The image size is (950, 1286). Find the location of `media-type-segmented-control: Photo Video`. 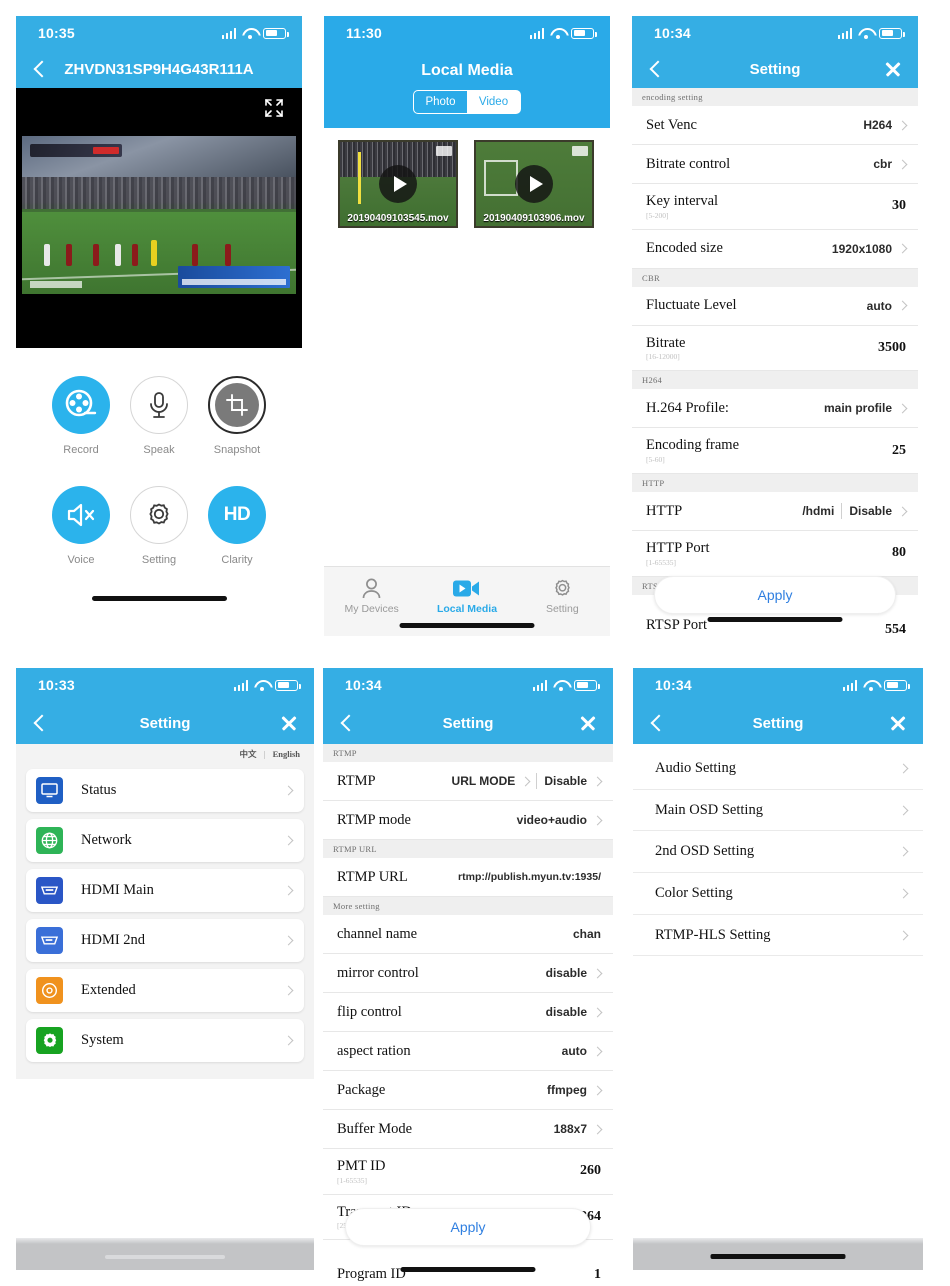

media-type-segmented-control: Photo Video is located at coordinates (467, 102).